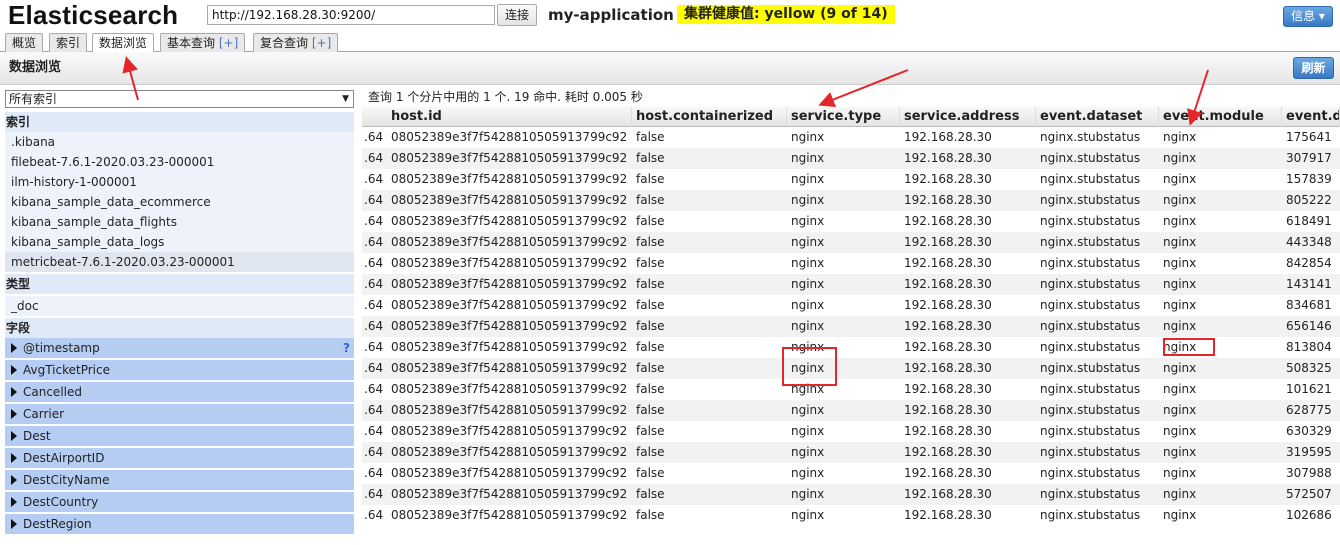 The width and height of the screenshot is (1340, 545). I want to click on info-dropdown-button: 信息 ▾, so click(1308, 16).